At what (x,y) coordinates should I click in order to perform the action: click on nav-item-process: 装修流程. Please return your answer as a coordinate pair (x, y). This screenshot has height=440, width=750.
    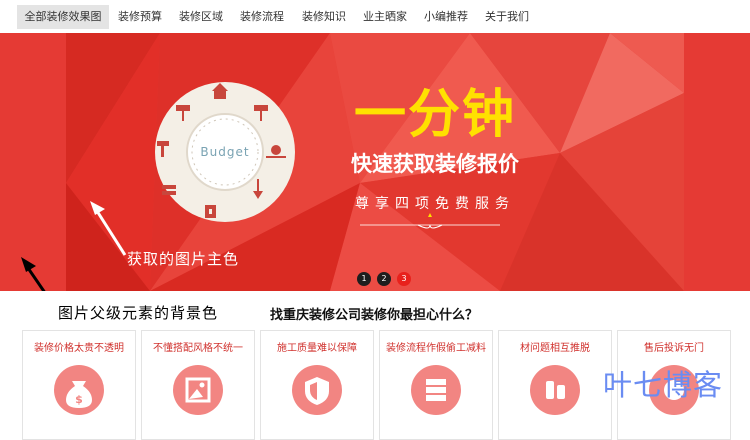
    Looking at the image, I should click on (262, 17).